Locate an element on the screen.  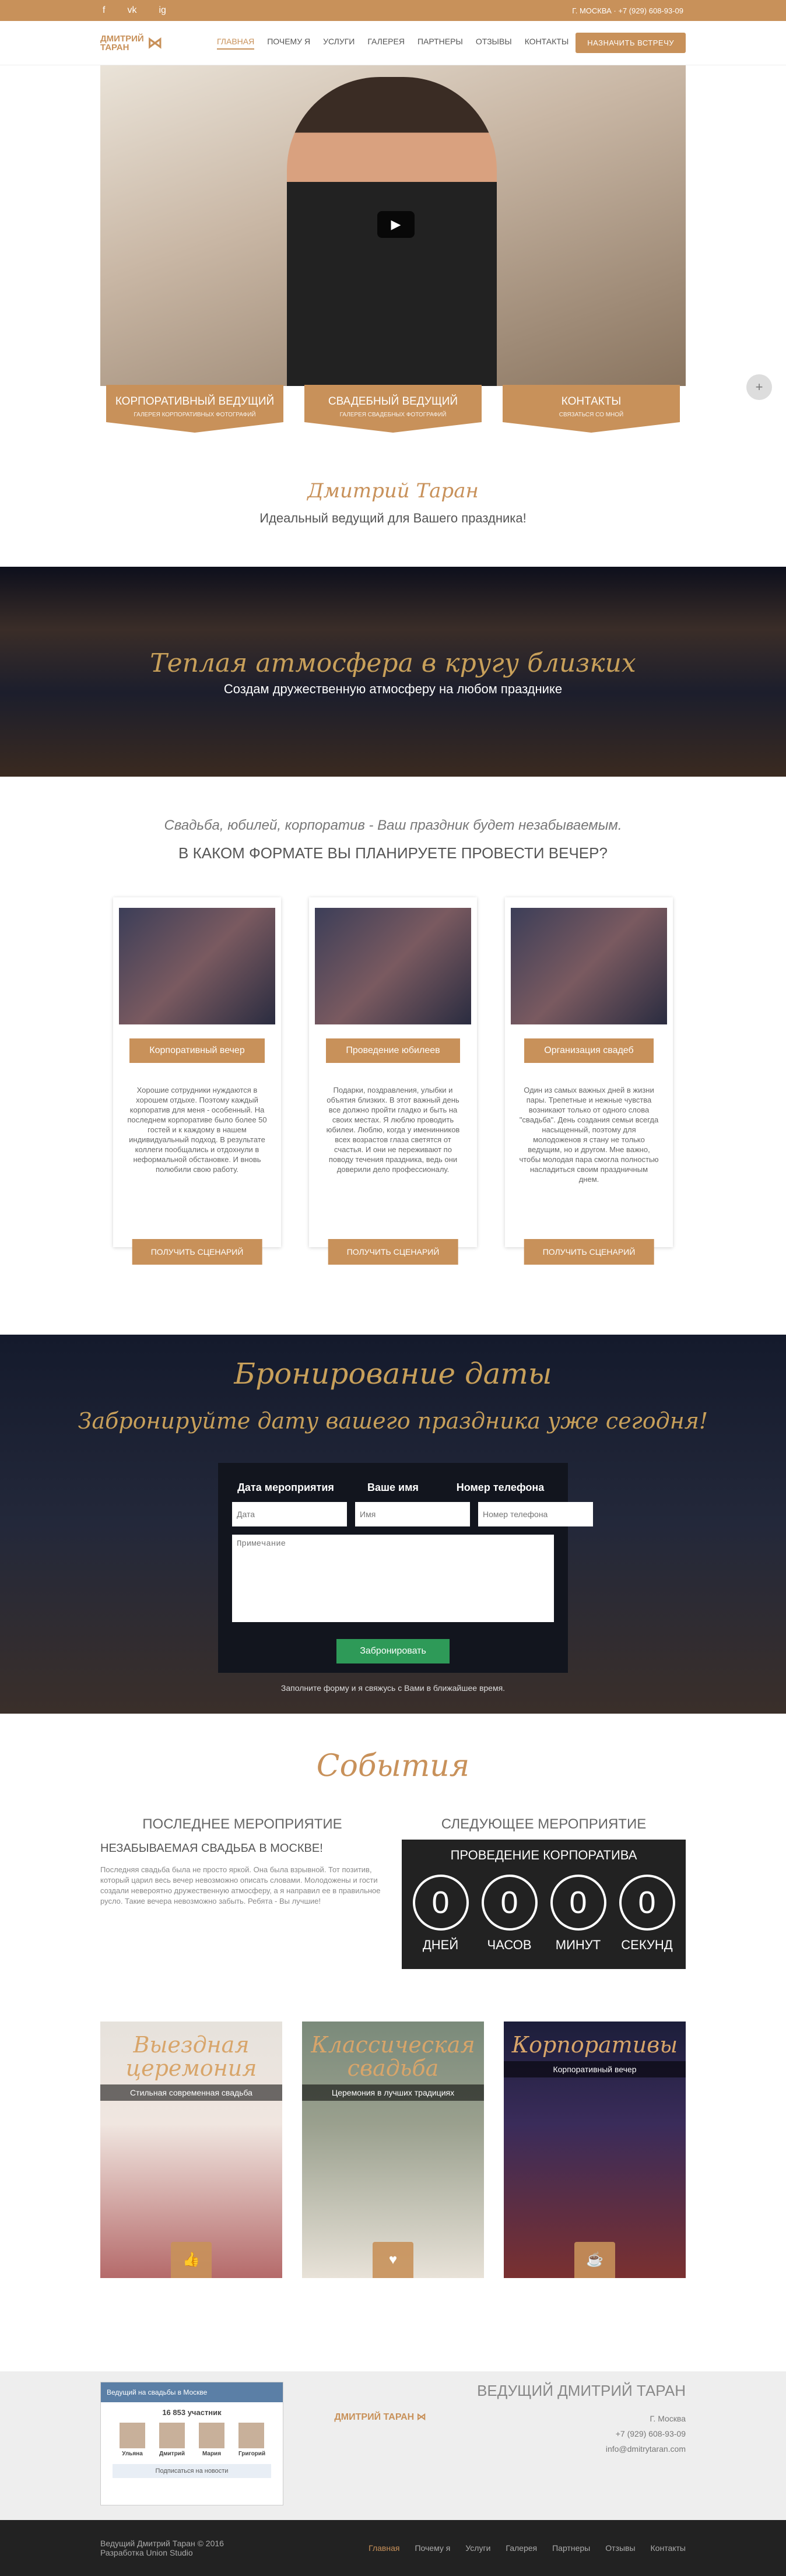
menu-item-partners: ПАРТНЕРЫ is located at coordinates (440, 43).